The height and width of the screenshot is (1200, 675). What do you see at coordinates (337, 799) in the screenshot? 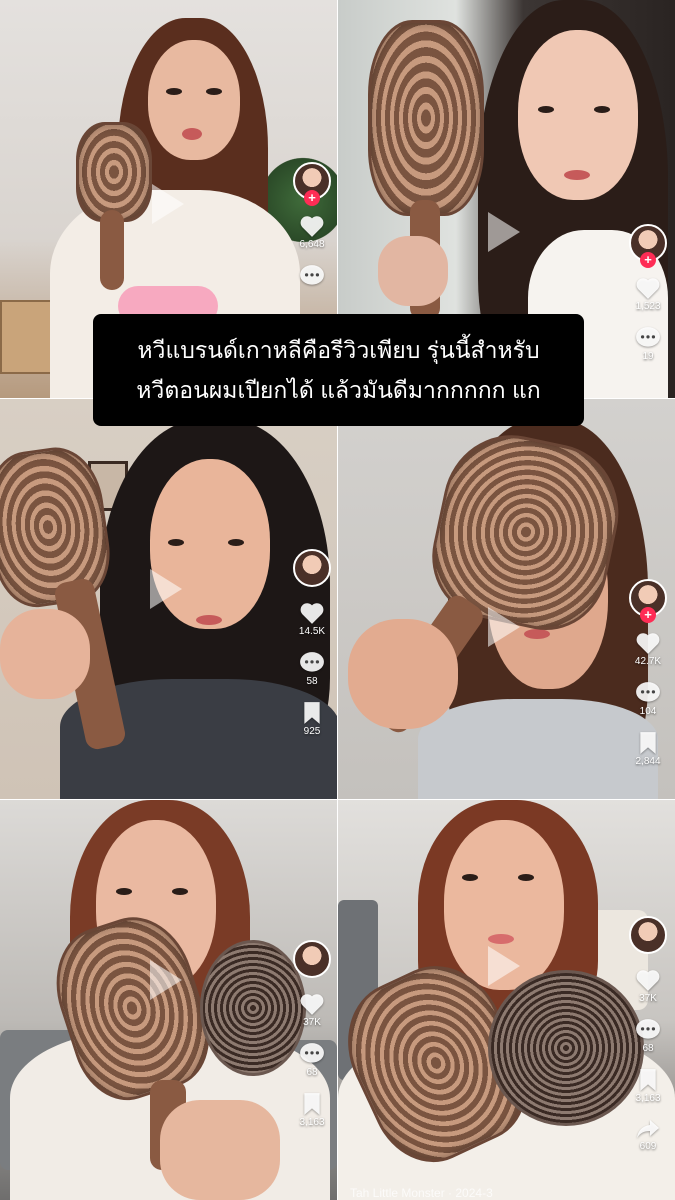
I see `divider-horizontal` at bounding box center [337, 799].